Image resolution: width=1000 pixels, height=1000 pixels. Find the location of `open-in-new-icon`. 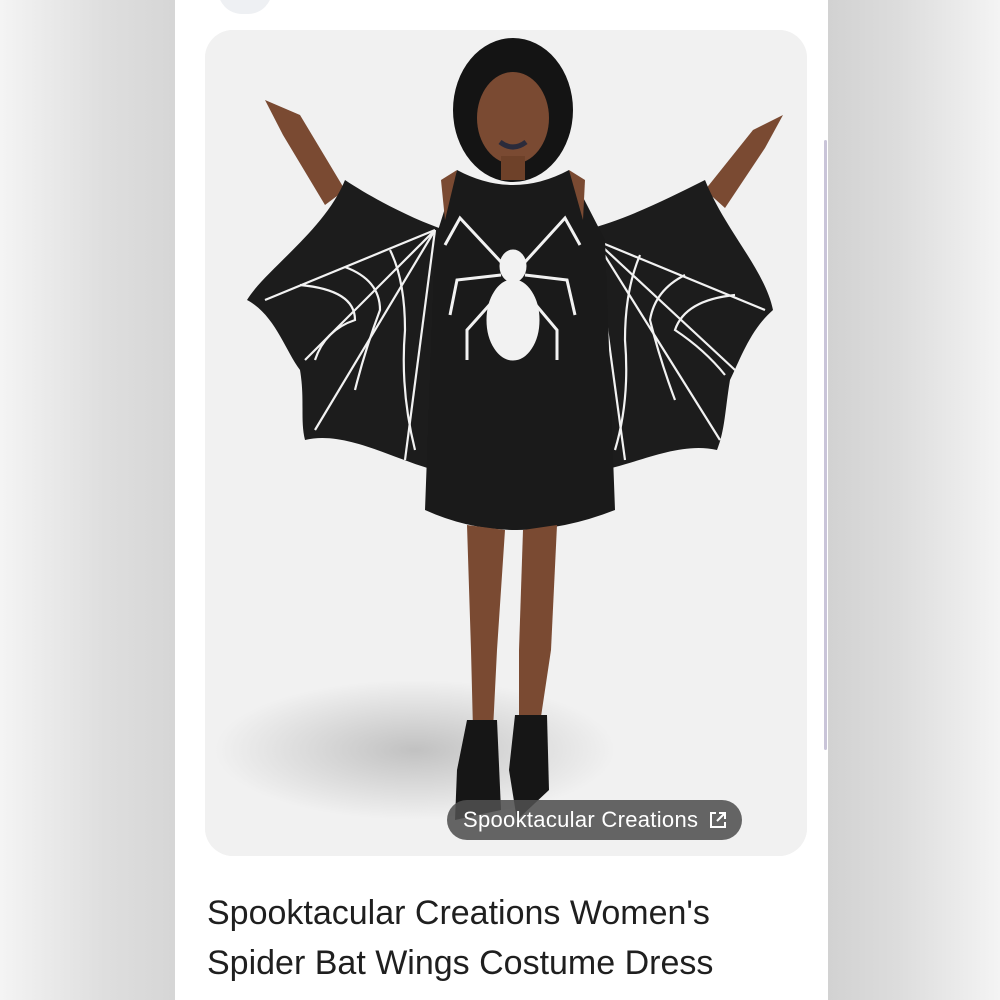

open-in-new-icon is located at coordinates (718, 820).